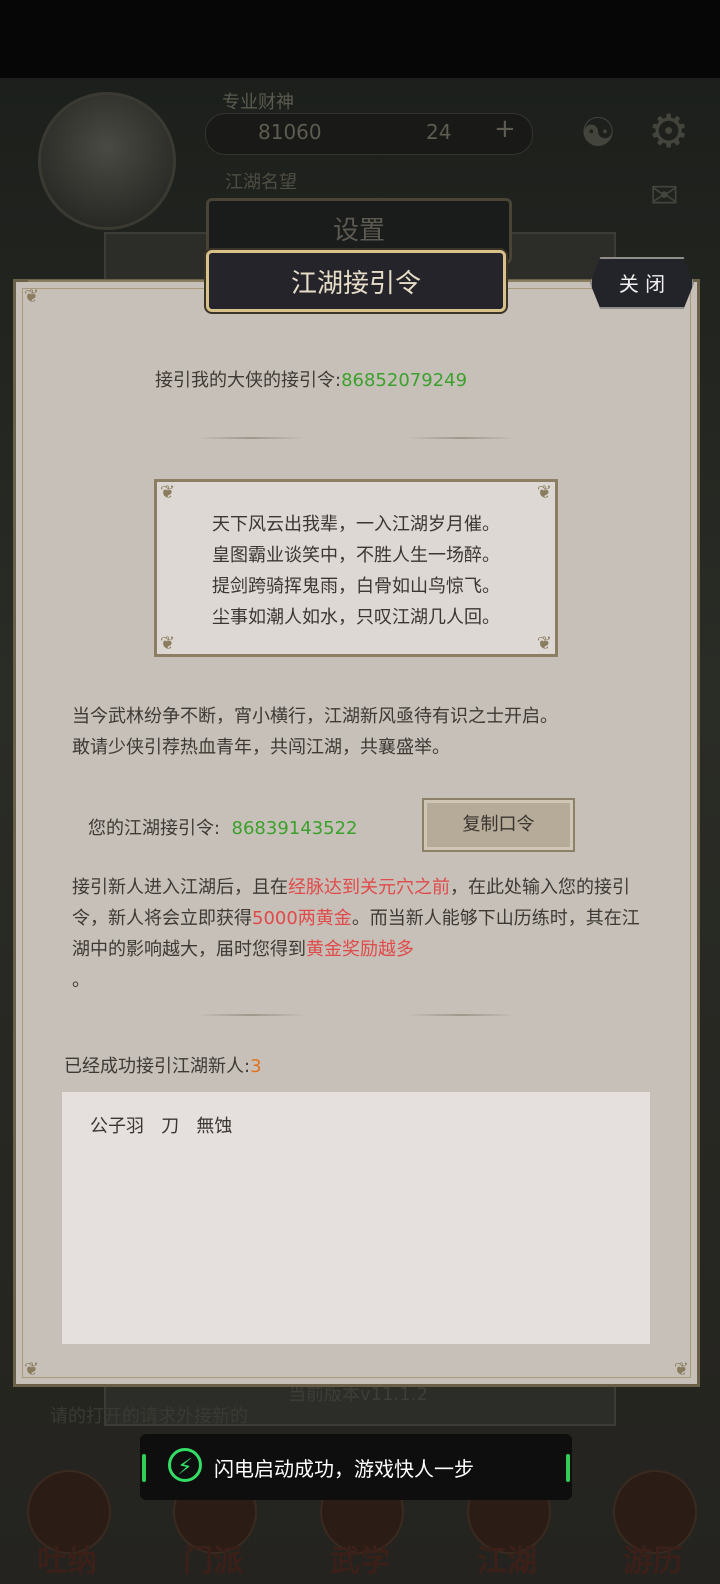 This screenshot has height=1584, width=720. Describe the element at coordinates (360, 949) in the screenshot. I see `rules-highlight: 黄金奖励越多` at that location.